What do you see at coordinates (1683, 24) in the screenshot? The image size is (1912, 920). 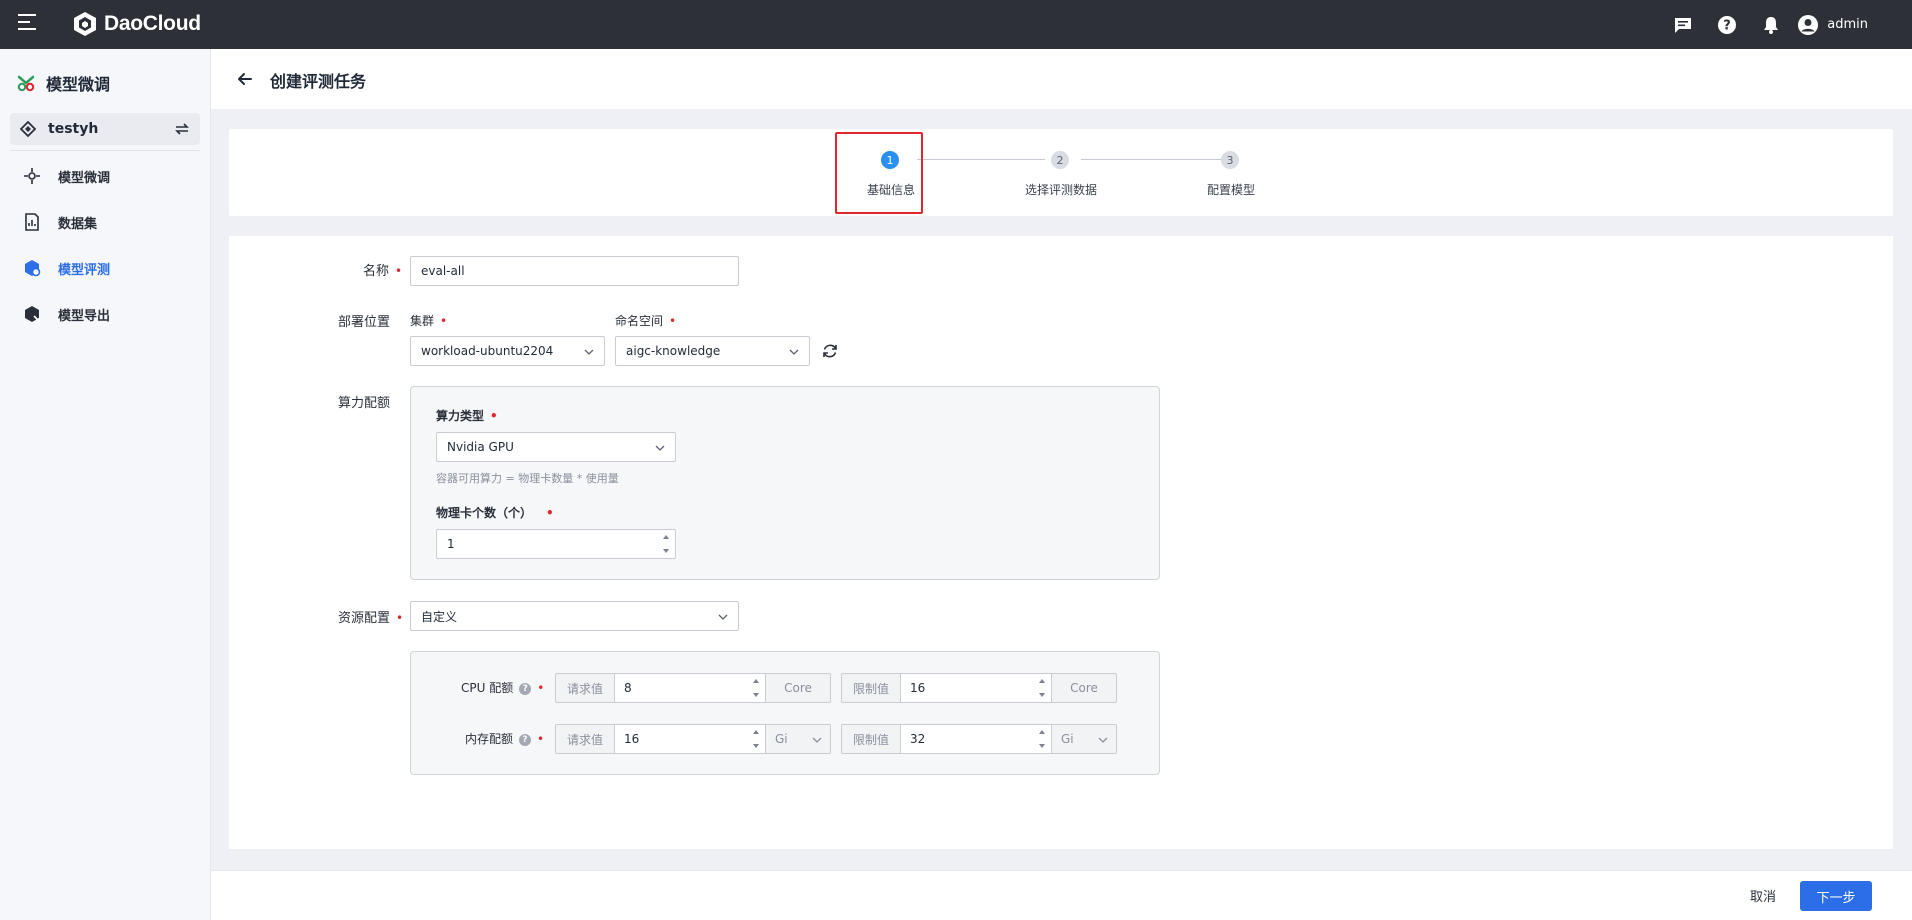 I see `message-icon` at bounding box center [1683, 24].